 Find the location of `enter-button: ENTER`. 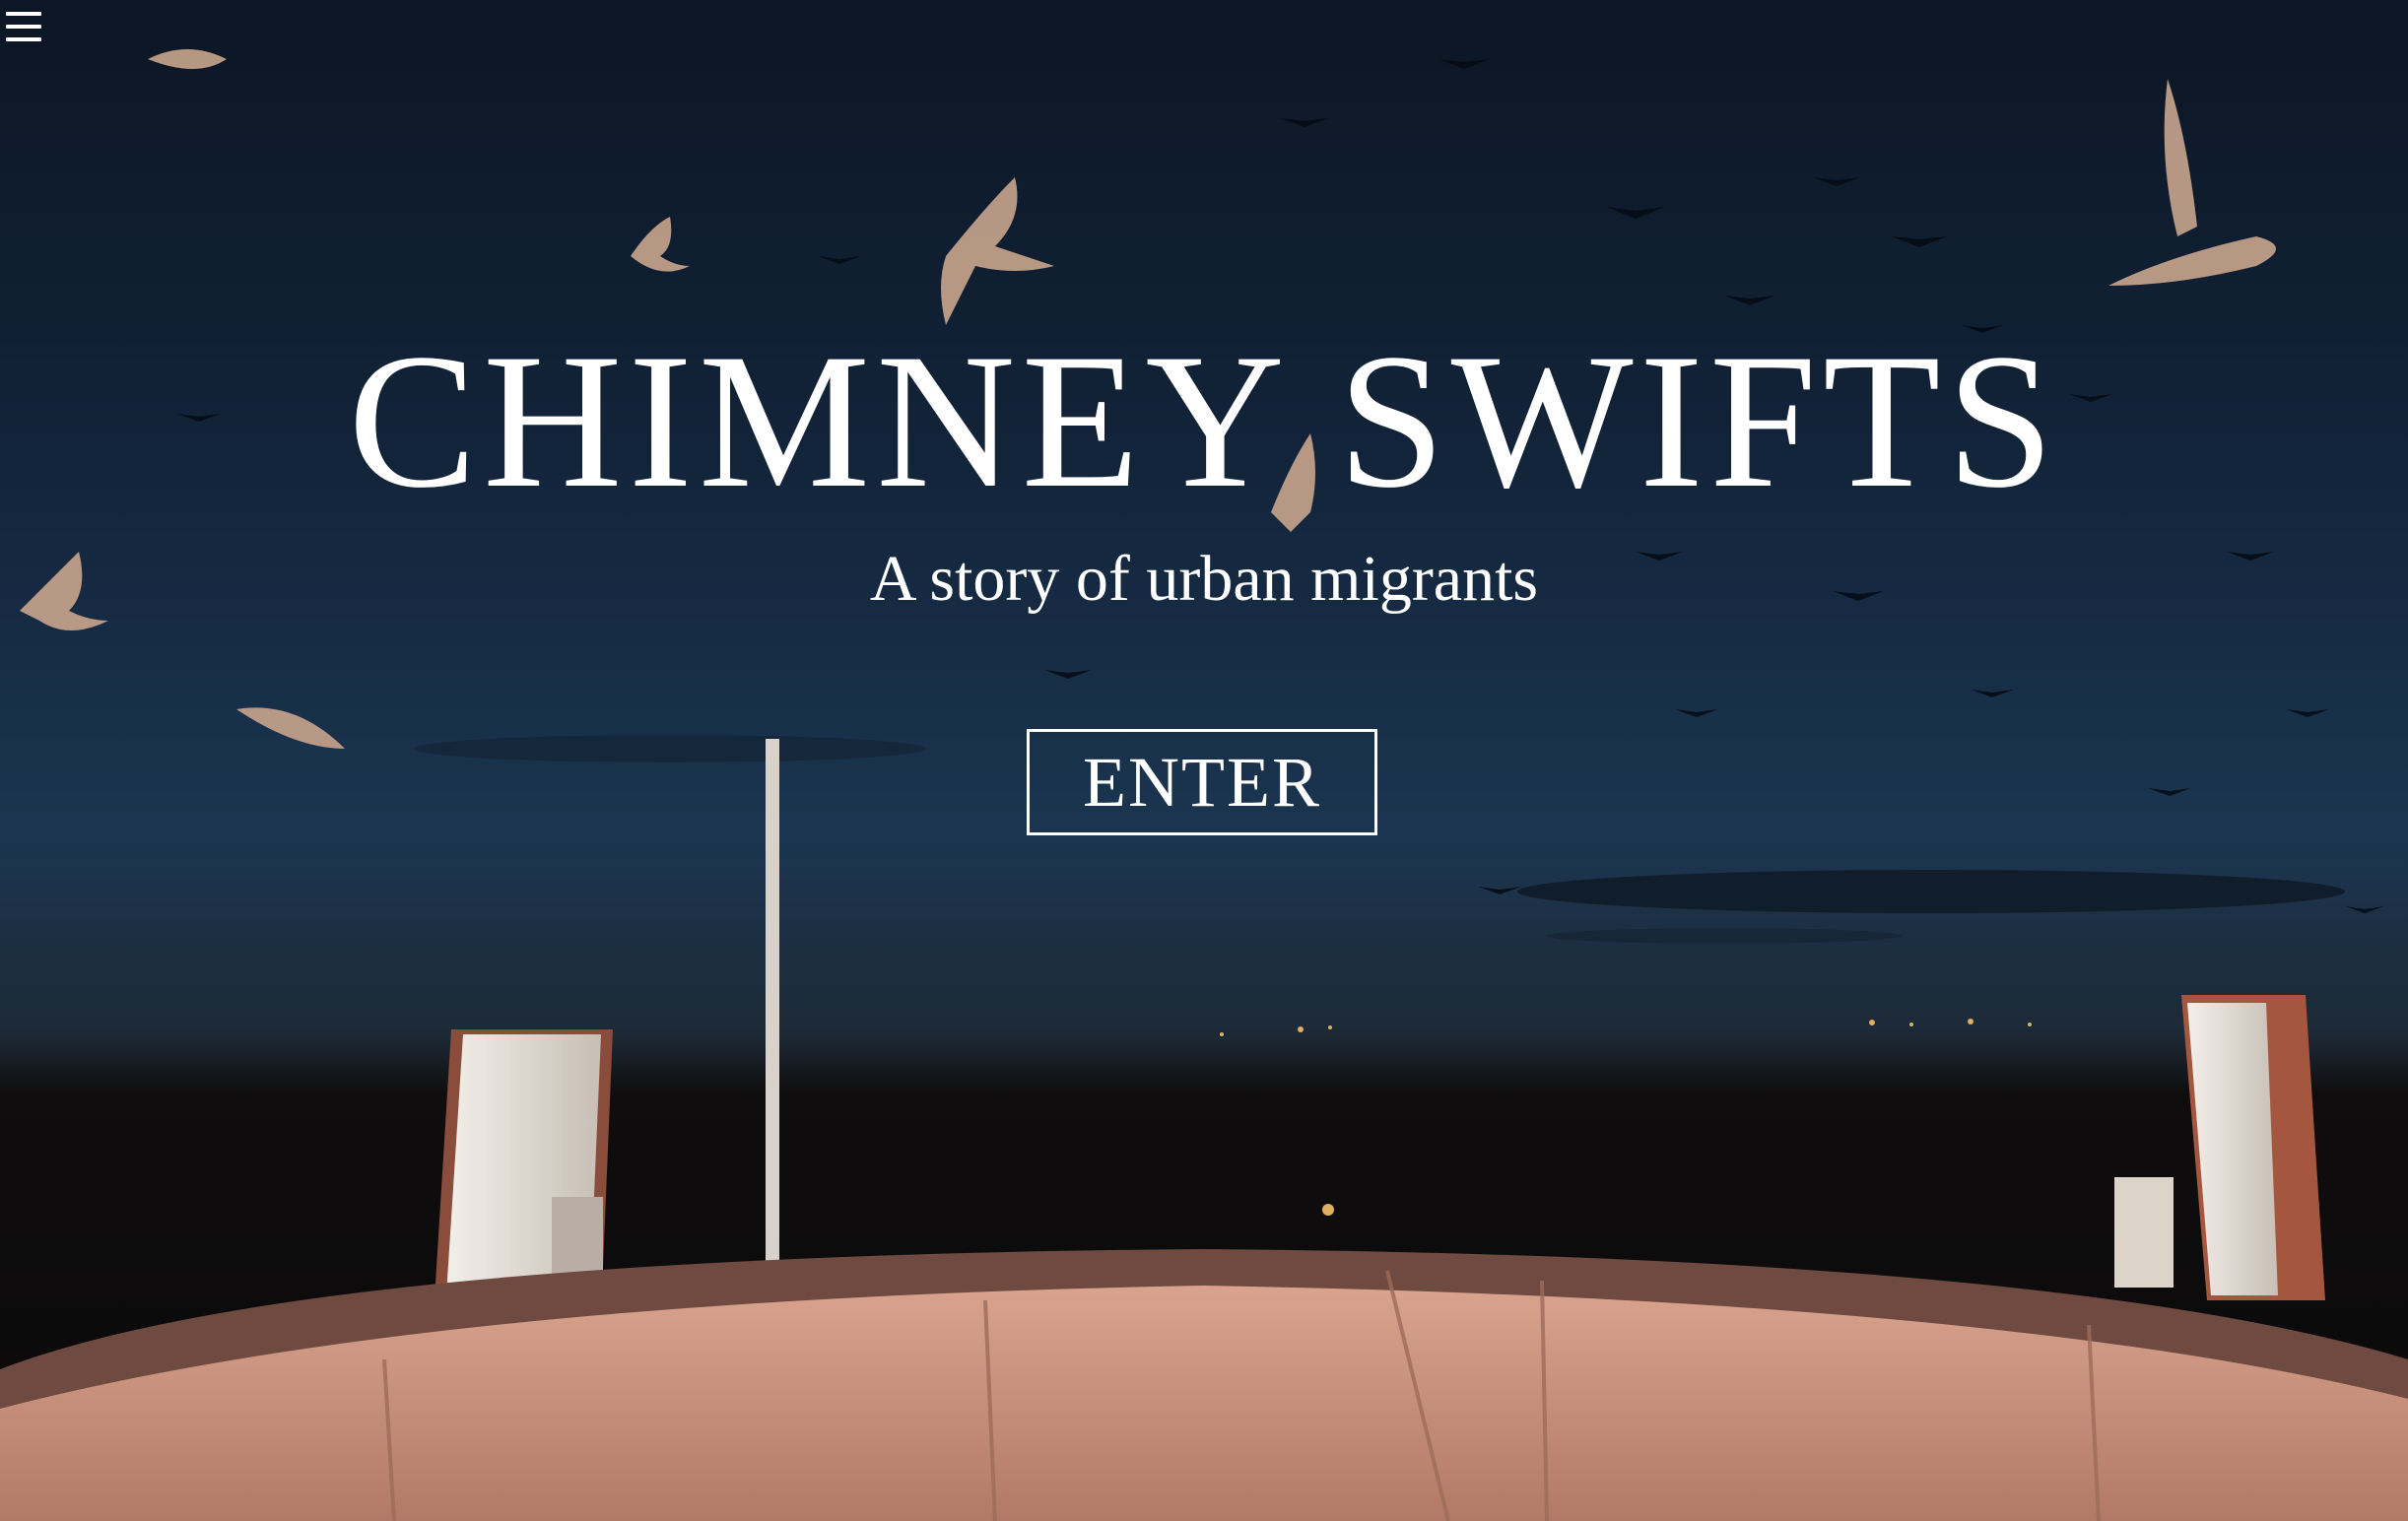

enter-button: ENTER is located at coordinates (1202, 782).